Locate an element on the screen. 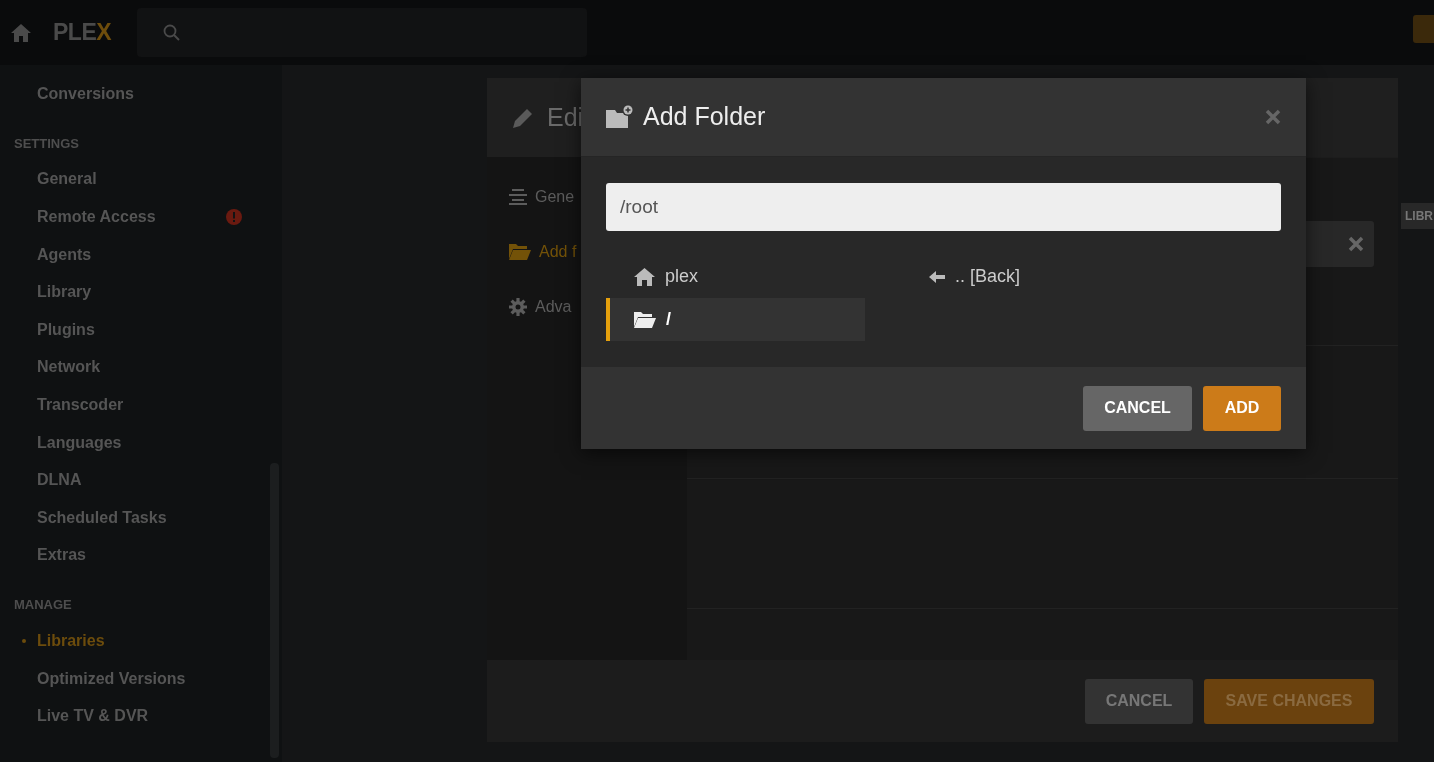 The height and width of the screenshot is (762, 1434). dialog-title: Edi is located at coordinates (565, 117).